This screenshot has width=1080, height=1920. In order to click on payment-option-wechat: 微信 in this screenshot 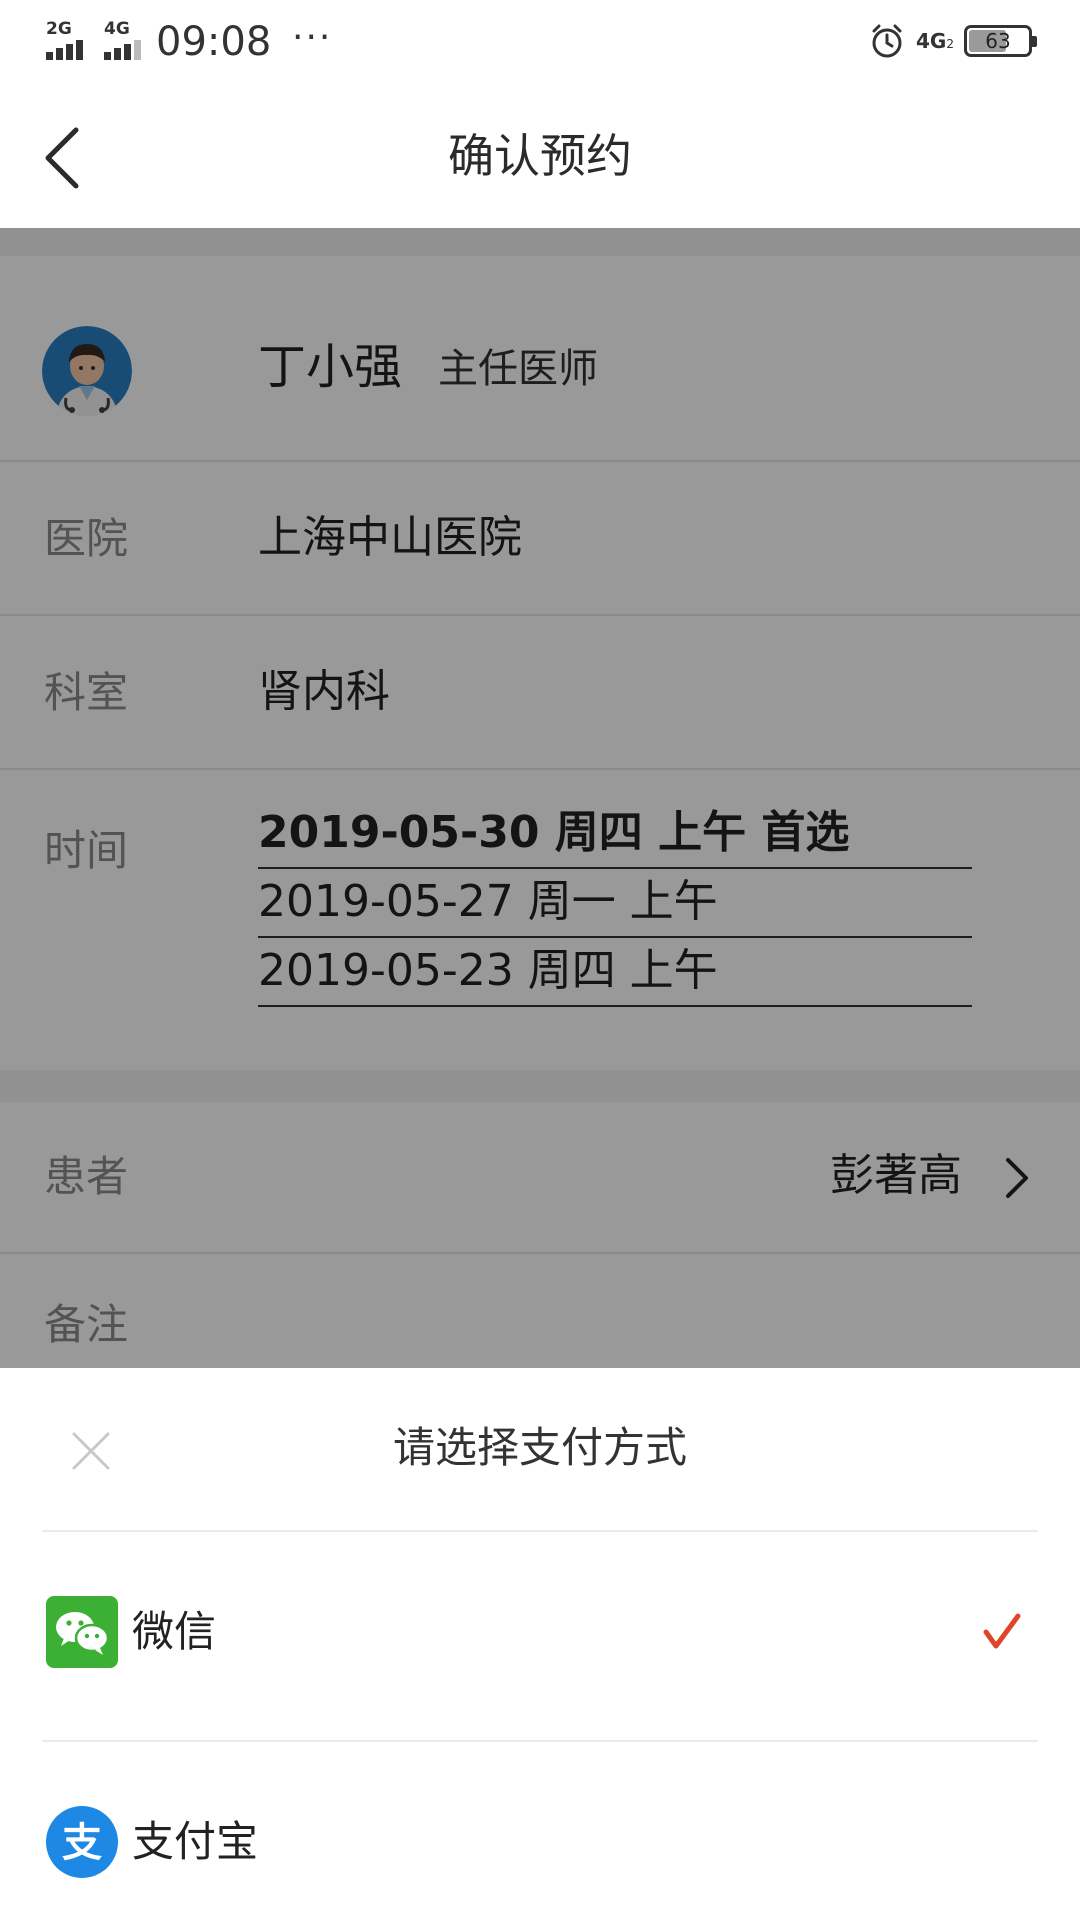, I will do `click(540, 1632)`.